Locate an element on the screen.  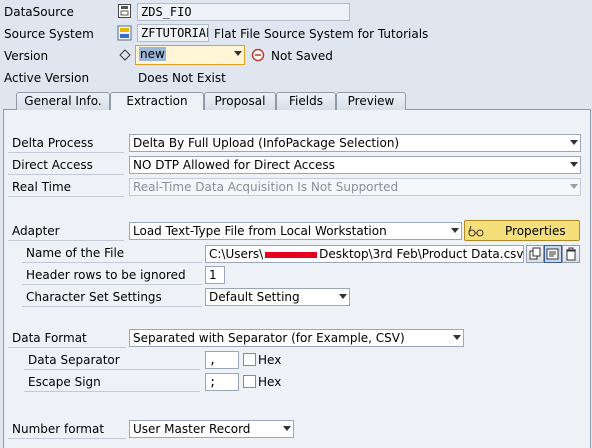
version-value: new is located at coordinates (152, 54).